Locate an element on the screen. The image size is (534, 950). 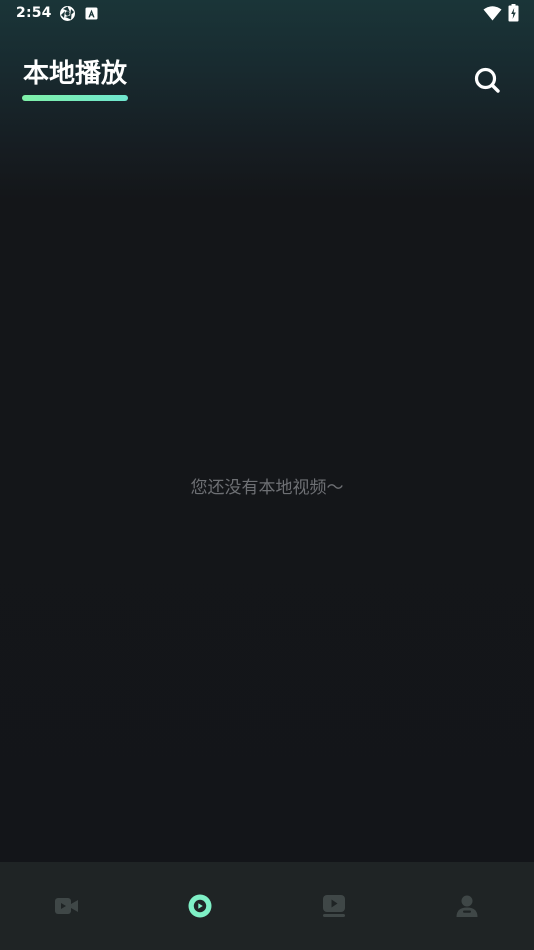
bottom-nav is located at coordinates (267, 906).